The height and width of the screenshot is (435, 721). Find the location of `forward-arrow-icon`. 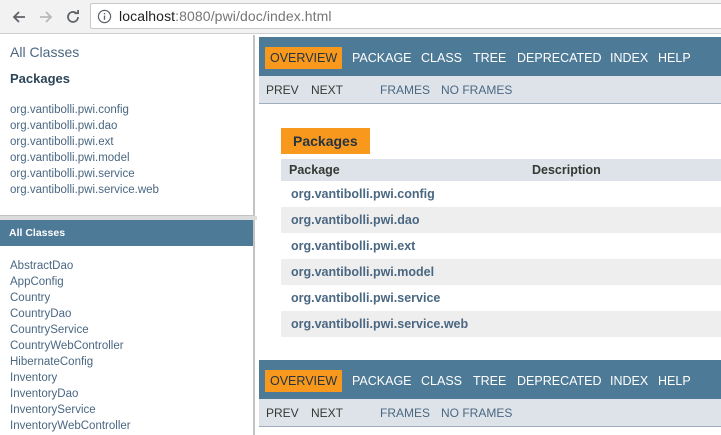

forward-arrow-icon is located at coordinates (46, 17).